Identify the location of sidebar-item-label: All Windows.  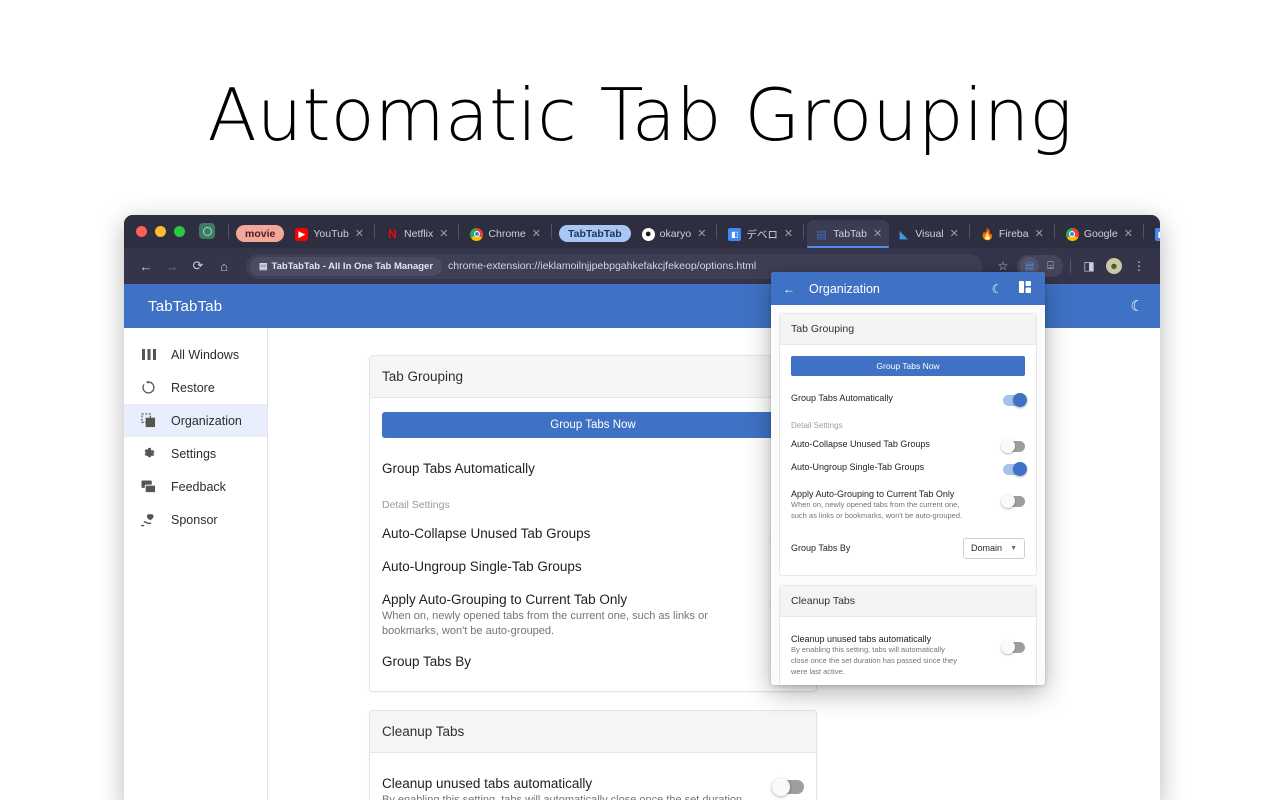
(205, 354).